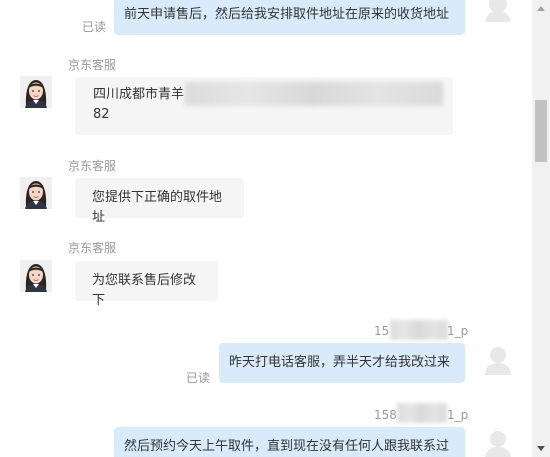 This screenshot has width=550, height=457. What do you see at coordinates (541, 228) in the screenshot?
I see `vertical-scrollbar` at bounding box center [541, 228].